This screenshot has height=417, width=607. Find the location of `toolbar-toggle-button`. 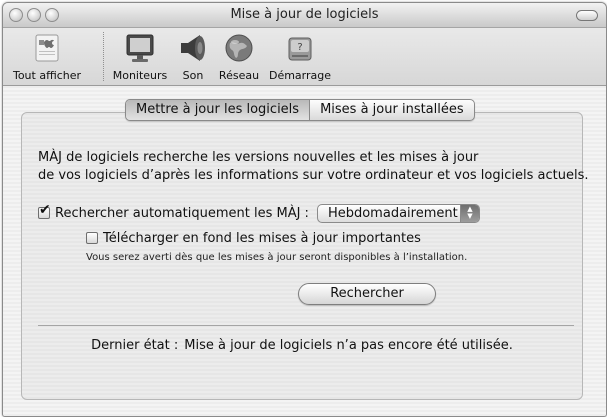

toolbar-toggle-button is located at coordinates (587, 15).